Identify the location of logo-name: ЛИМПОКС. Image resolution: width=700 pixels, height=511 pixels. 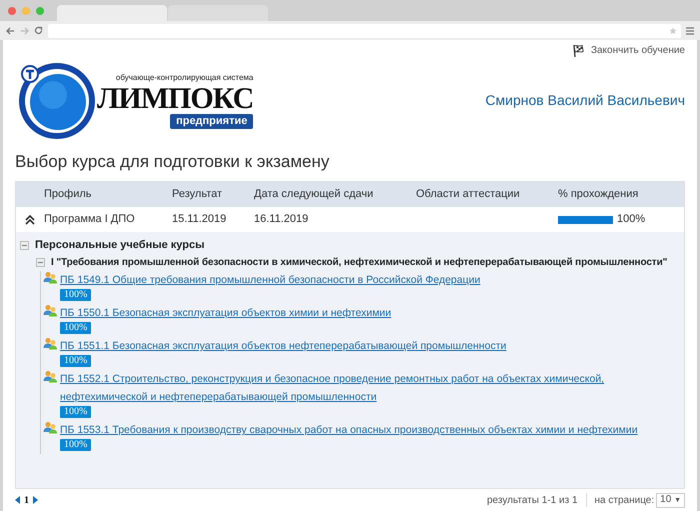
(175, 99).